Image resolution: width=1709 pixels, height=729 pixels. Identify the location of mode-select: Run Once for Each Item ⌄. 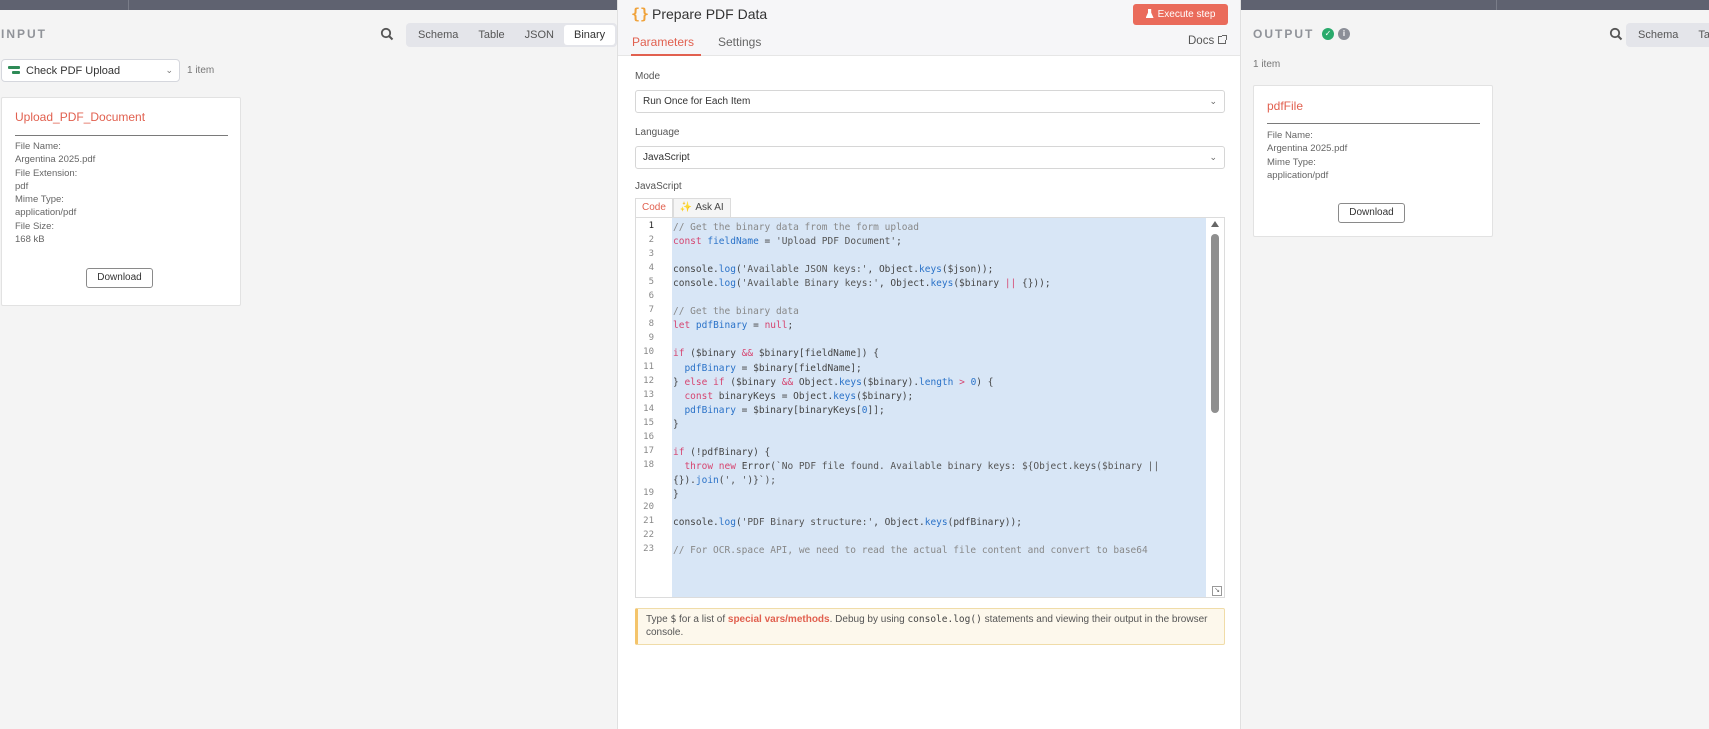
(930, 101).